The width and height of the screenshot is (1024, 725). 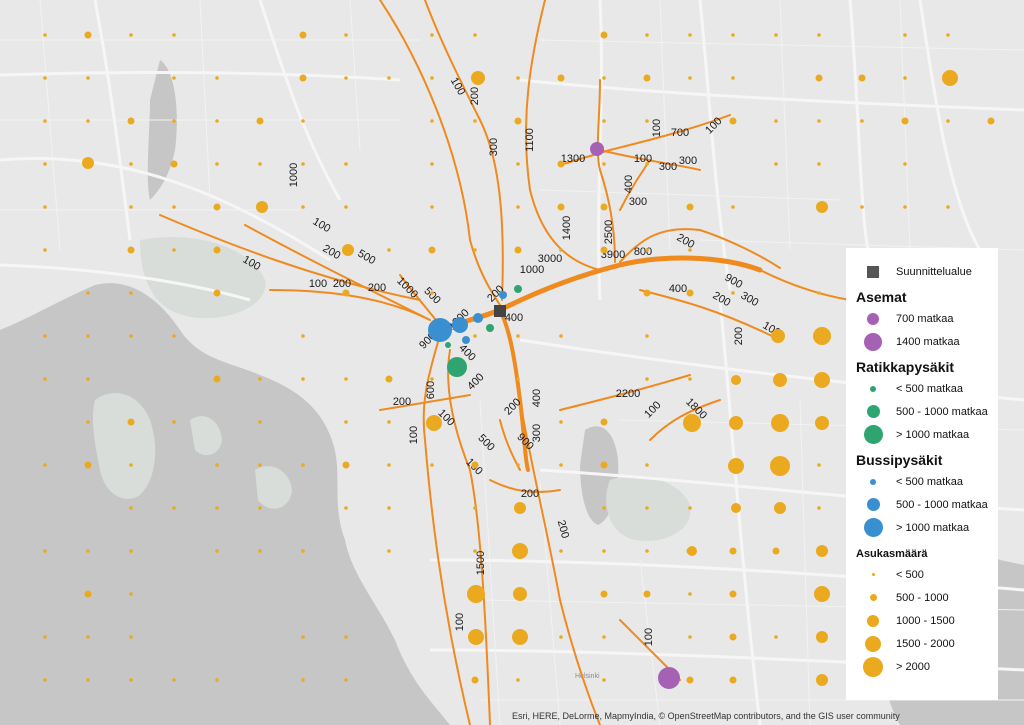 I want to click on tram-symbol, so click(x=873, y=388).